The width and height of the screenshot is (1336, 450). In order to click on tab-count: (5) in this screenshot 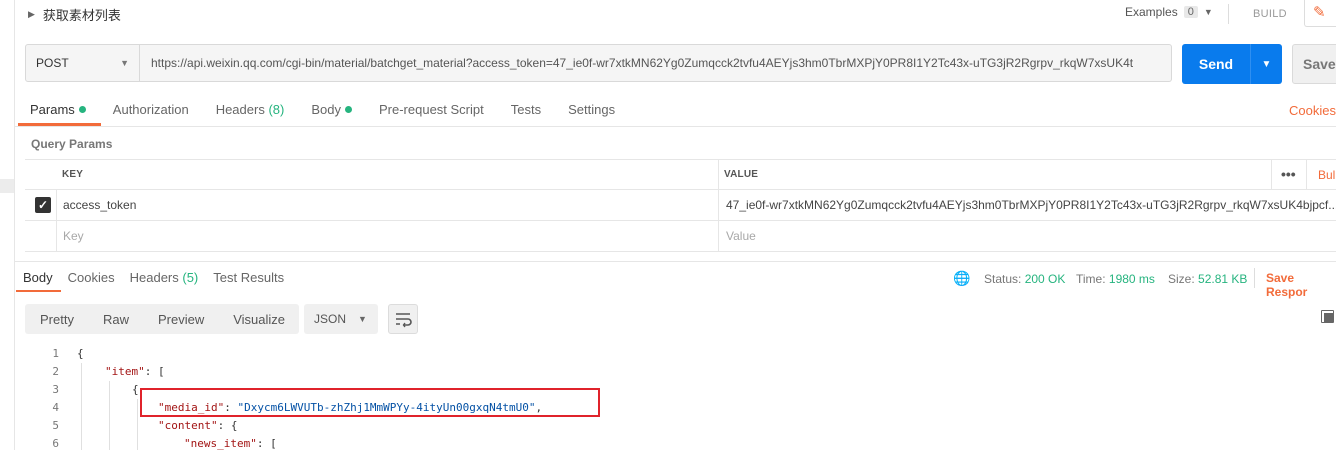, I will do `click(190, 277)`.